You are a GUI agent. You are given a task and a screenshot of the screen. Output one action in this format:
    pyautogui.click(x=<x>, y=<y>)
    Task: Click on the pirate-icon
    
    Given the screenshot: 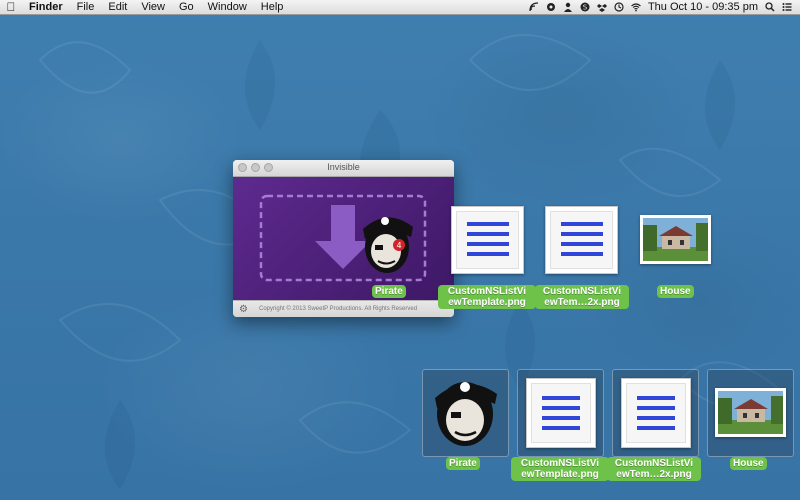 What is the action you would take?
    pyautogui.click(x=466, y=414)
    